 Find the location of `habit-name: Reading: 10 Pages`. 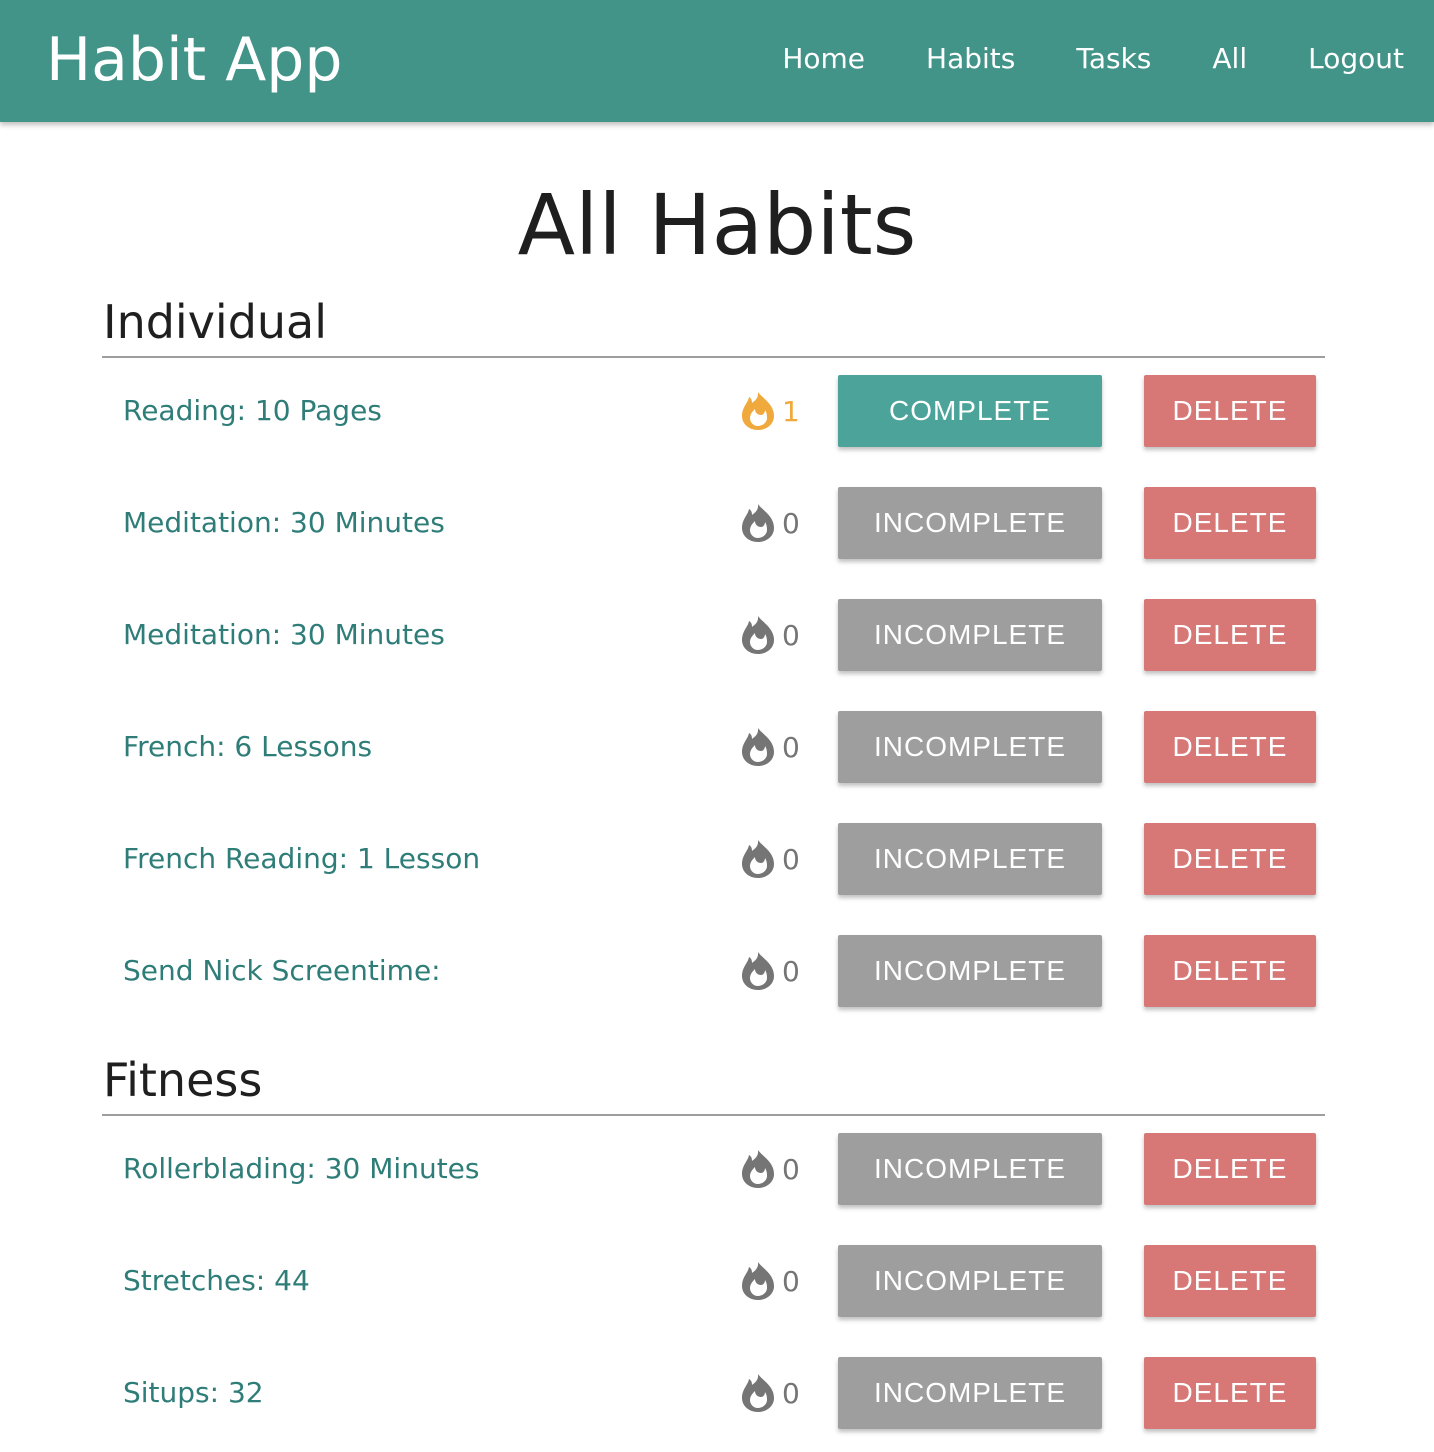

habit-name: Reading: 10 Pages is located at coordinates (252, 410).